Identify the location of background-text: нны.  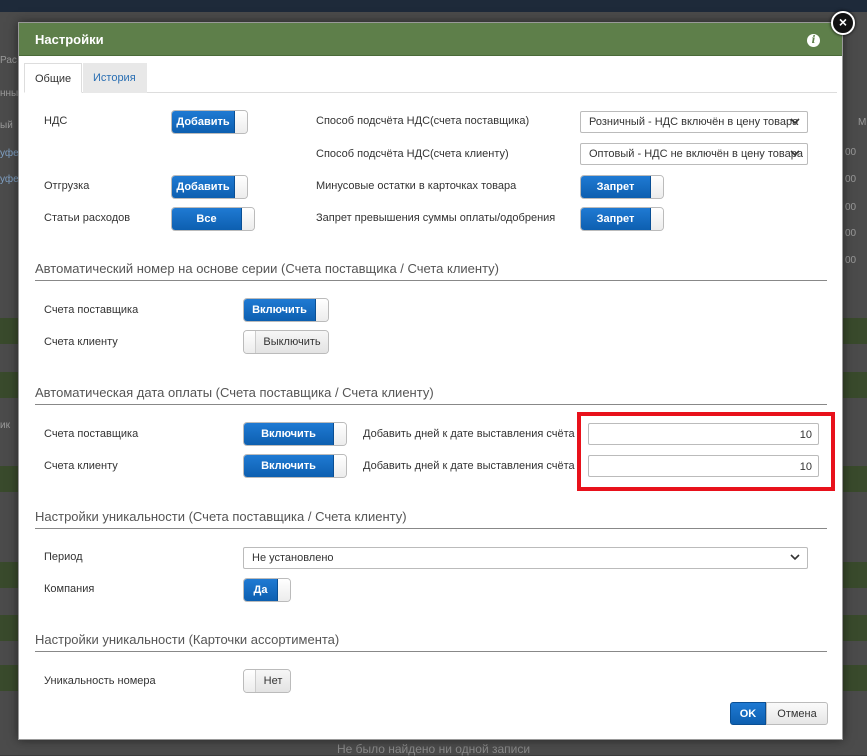
(9, 93).